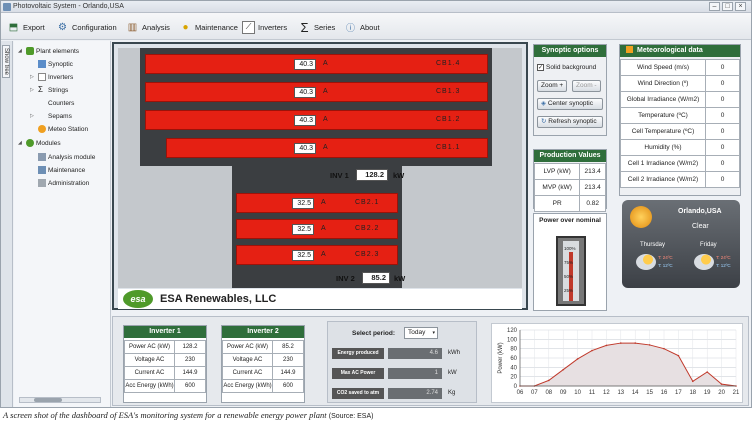 This screenshot has height=426, width=752. What do you see at coordinates (30, 51) in the screenshot?
I see `plant-icon` at bounding box center [30, 51].